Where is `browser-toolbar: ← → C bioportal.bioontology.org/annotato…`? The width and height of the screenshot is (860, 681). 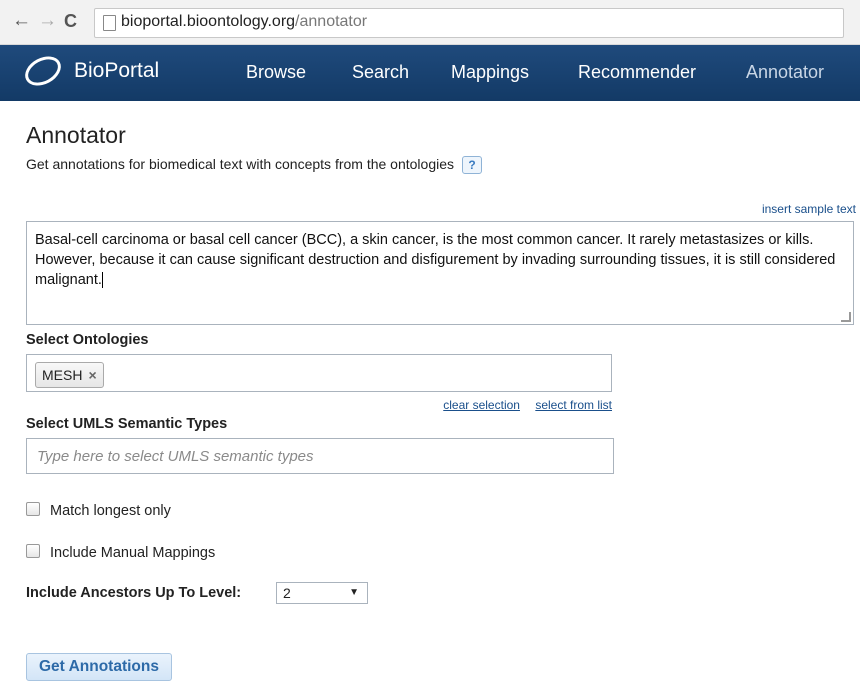 browser-toolbar: ← → C bioportal.bioontology.org/annotato… is located at coordinates (430, 22).